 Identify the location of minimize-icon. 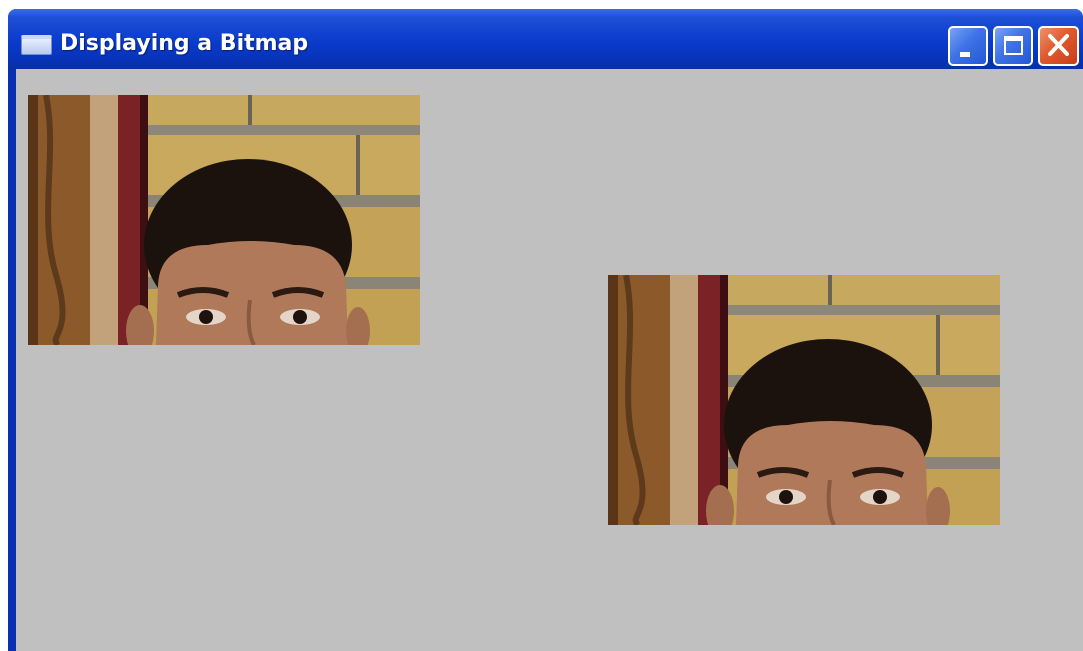
(965, 54).